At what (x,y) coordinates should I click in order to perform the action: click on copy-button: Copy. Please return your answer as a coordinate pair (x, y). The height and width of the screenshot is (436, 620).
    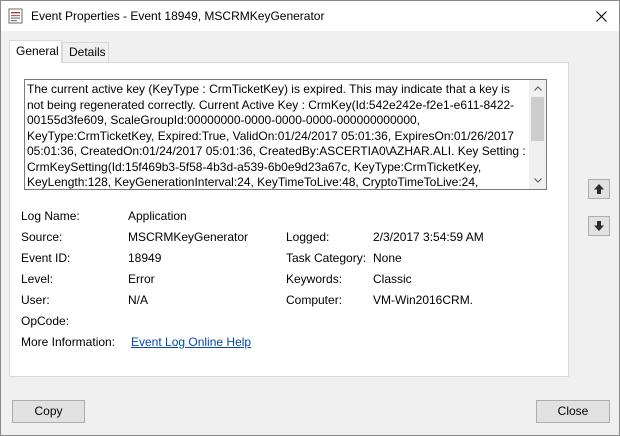
    Looking at the image, I should click on (48, 411).